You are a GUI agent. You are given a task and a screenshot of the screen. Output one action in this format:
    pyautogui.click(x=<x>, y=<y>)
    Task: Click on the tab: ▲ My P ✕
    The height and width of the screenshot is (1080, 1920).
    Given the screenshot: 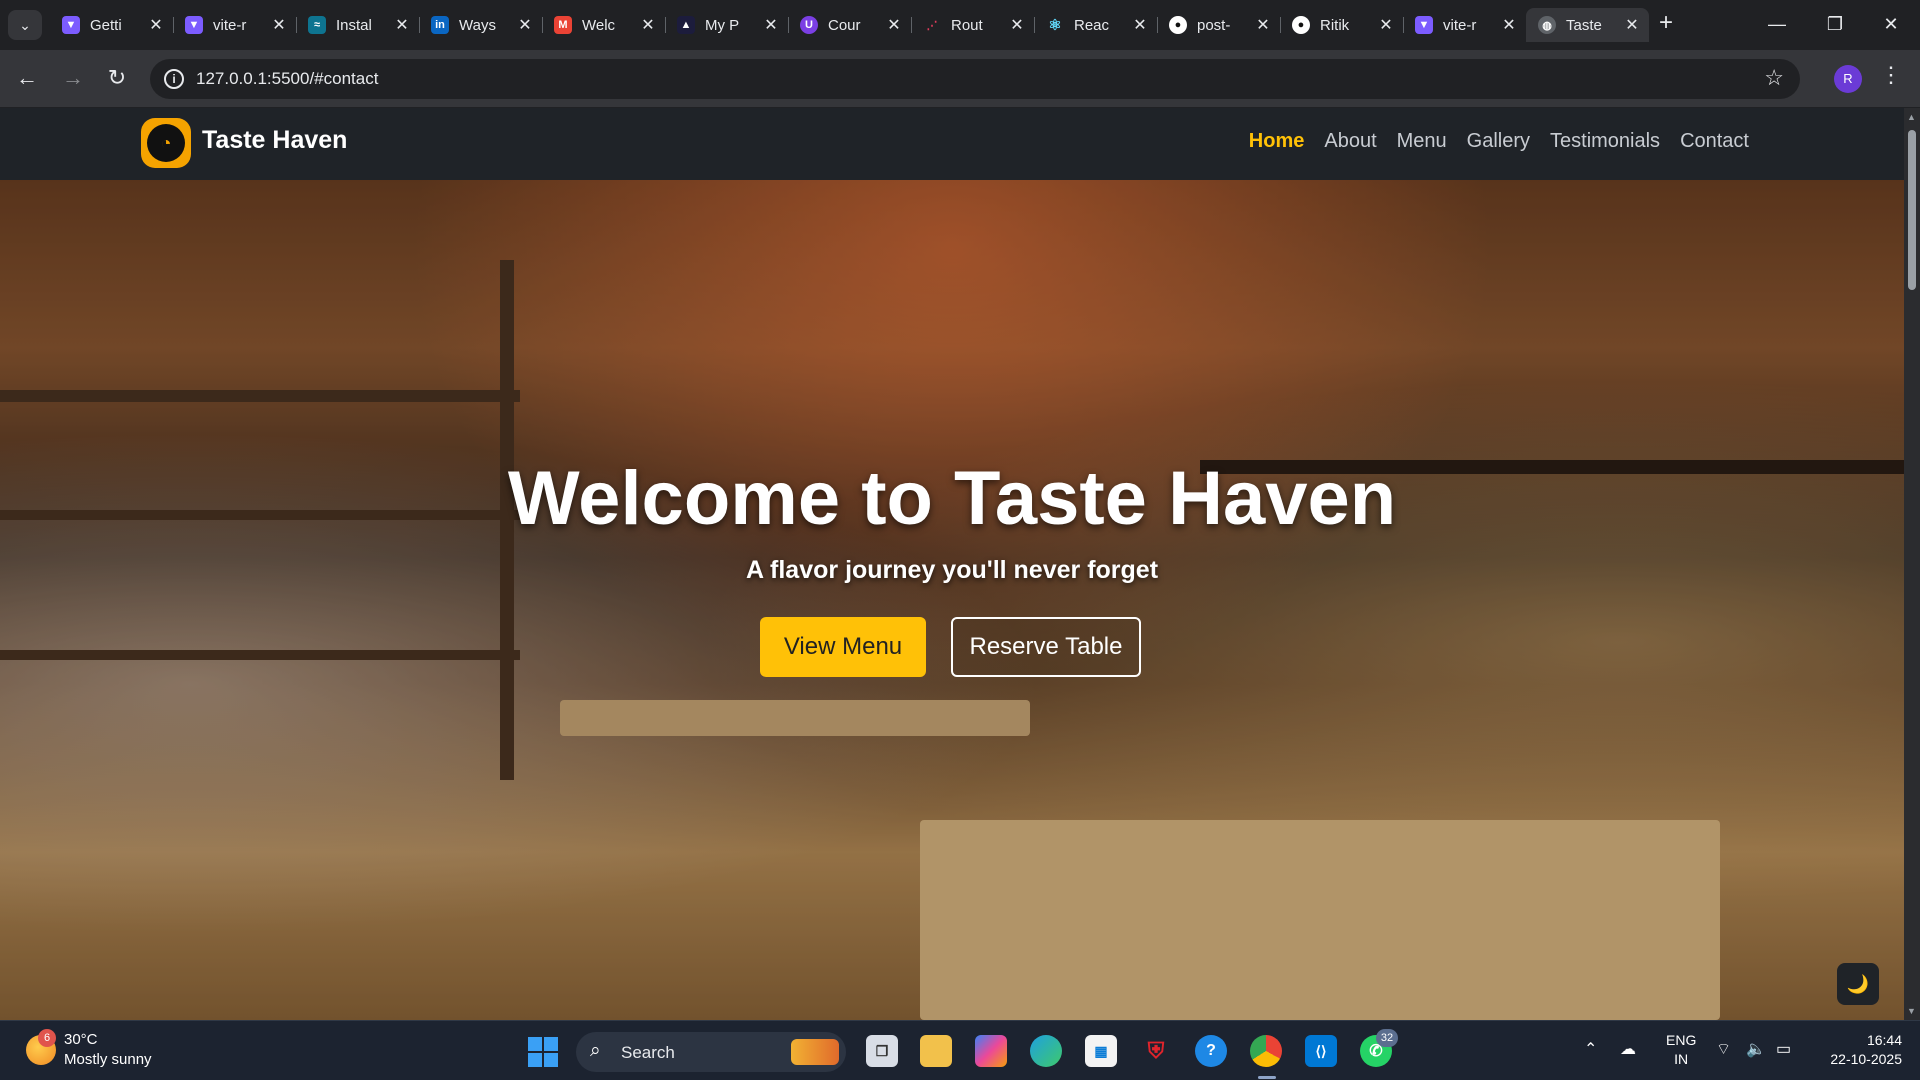 What is the action you would take?
    pyautogui.click(x=726, y=25)
    